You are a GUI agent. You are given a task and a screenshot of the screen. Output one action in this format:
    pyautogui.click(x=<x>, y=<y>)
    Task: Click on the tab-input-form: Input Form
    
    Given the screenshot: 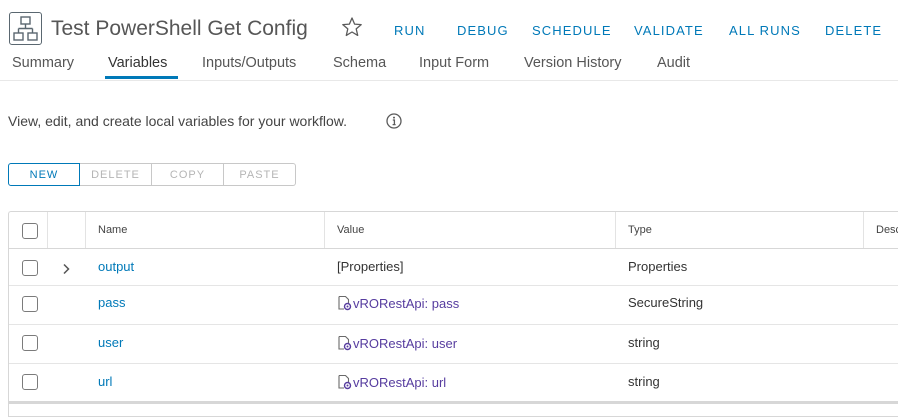 What is the action you would take?
    pyautogui.click(x=454, y=63)
    